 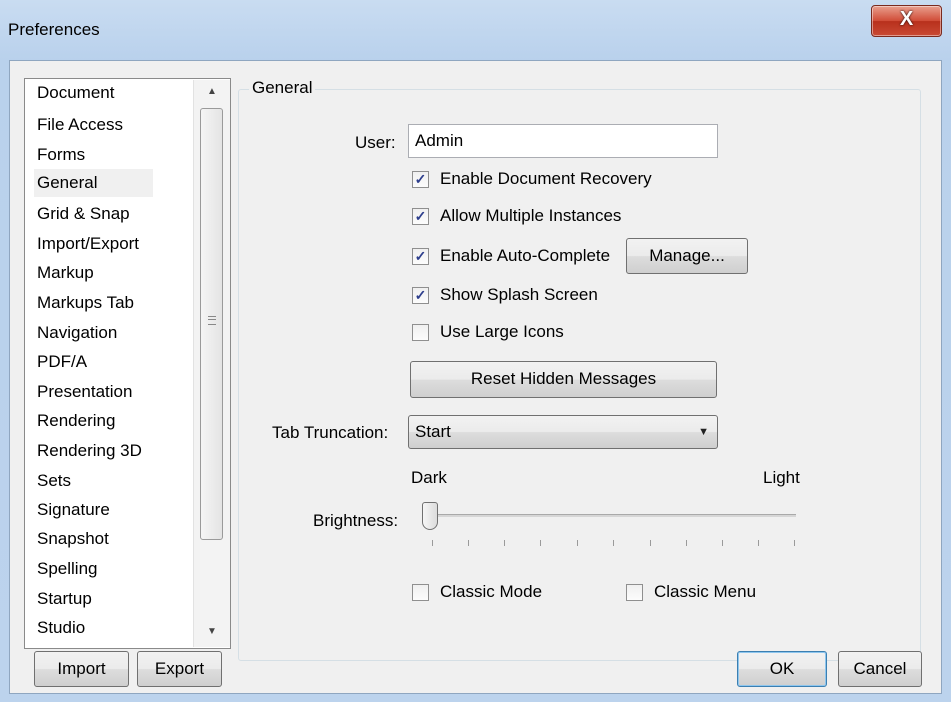 What do you see at coordinates (88, 244) in the screenshot?
I see `category-item-import-export: Import/Export` at bounding box center [88, 244].